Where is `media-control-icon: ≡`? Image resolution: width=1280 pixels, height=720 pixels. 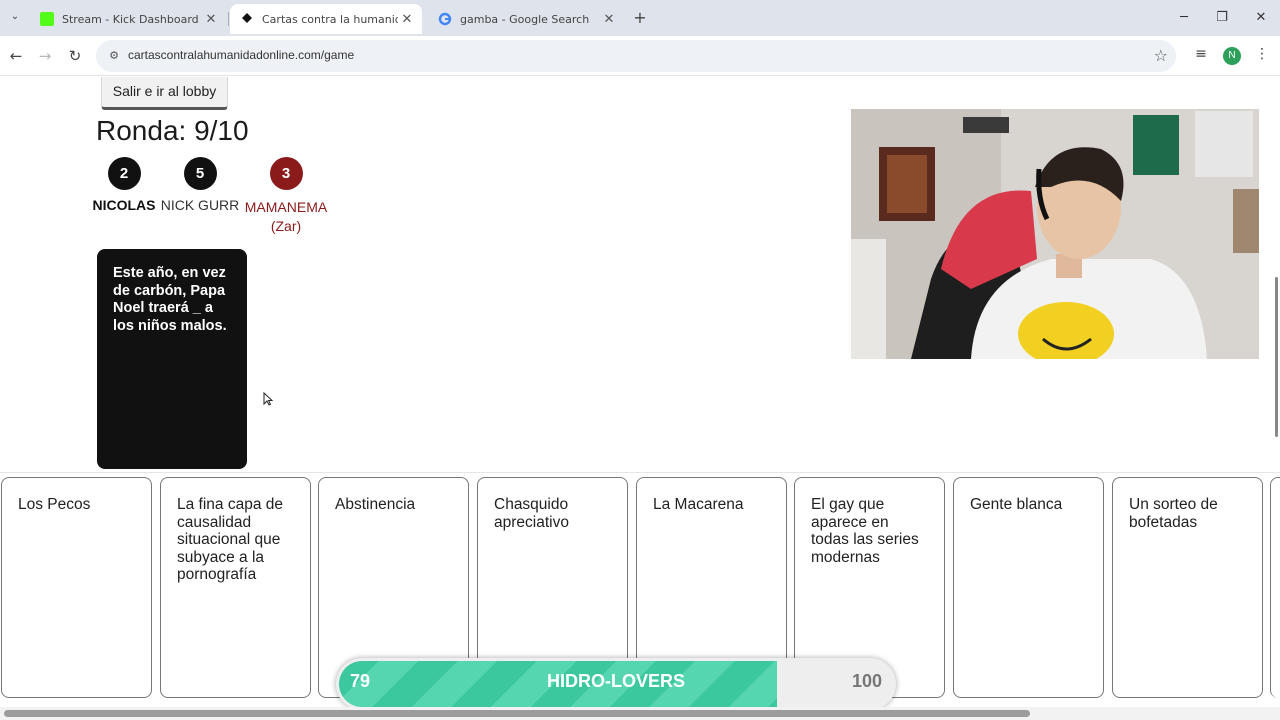
media-control-icon: ≡ is located at coordinates (1201, 54).